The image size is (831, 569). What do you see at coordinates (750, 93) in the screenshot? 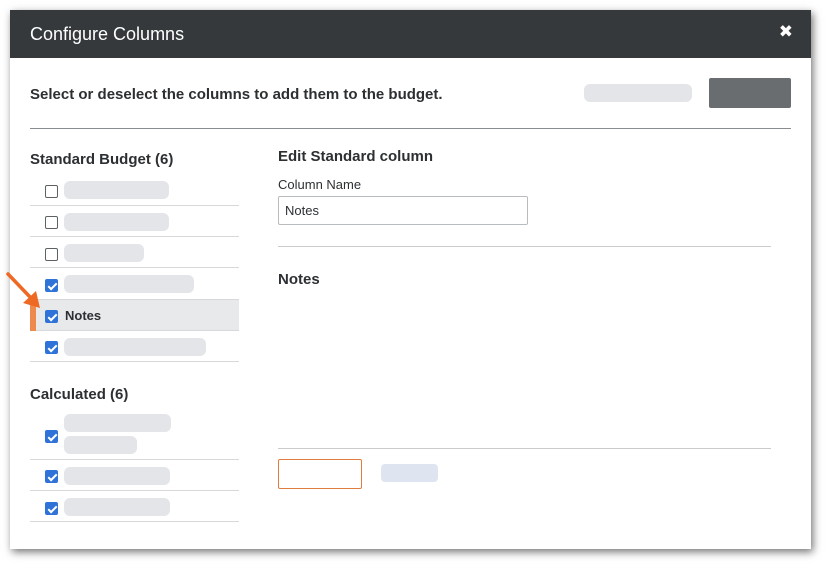
I see `primary-action-button` at bounding box center [750, 93].